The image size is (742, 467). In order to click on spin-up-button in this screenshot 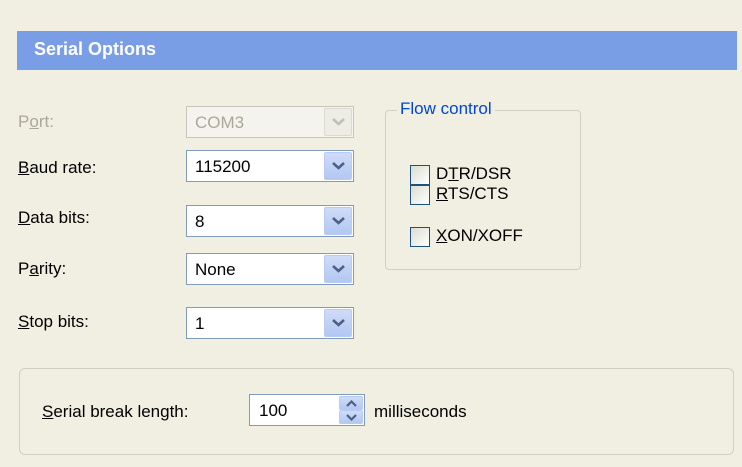, I will do `click(351, 403)`.